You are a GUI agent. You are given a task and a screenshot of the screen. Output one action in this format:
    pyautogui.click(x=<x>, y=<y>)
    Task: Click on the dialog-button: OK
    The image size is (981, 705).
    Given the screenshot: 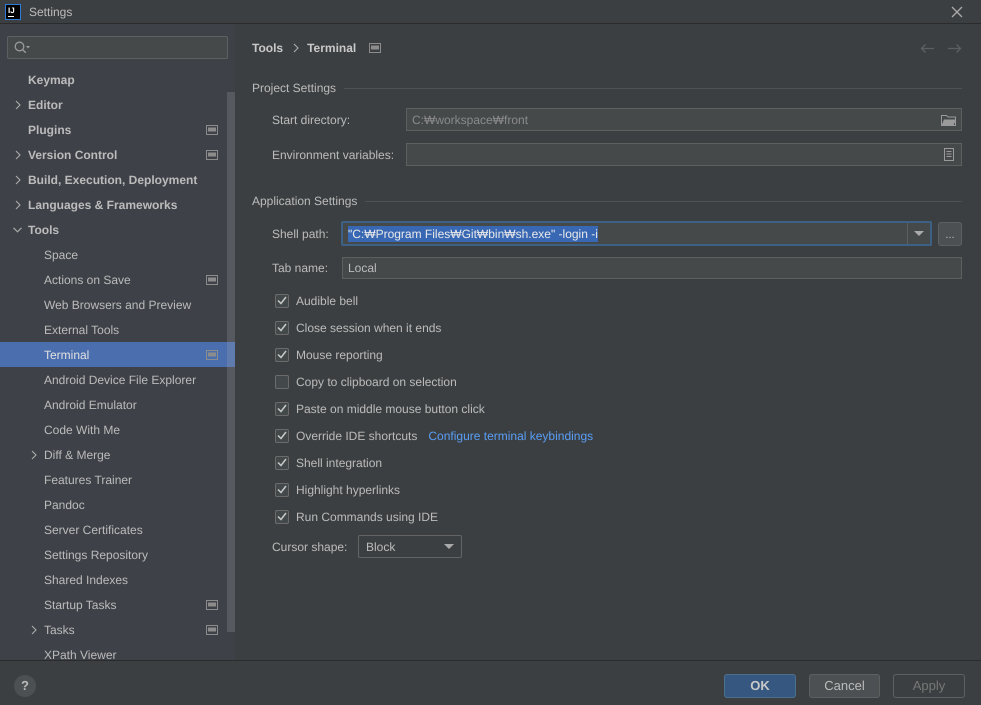 What is the action you would take?
    pyautogui.click(x=760, y=686)
    